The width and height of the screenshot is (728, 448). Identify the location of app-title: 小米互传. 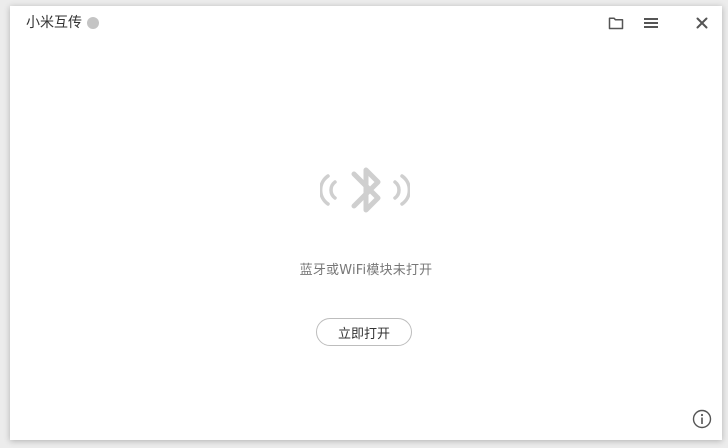
(54, 23).